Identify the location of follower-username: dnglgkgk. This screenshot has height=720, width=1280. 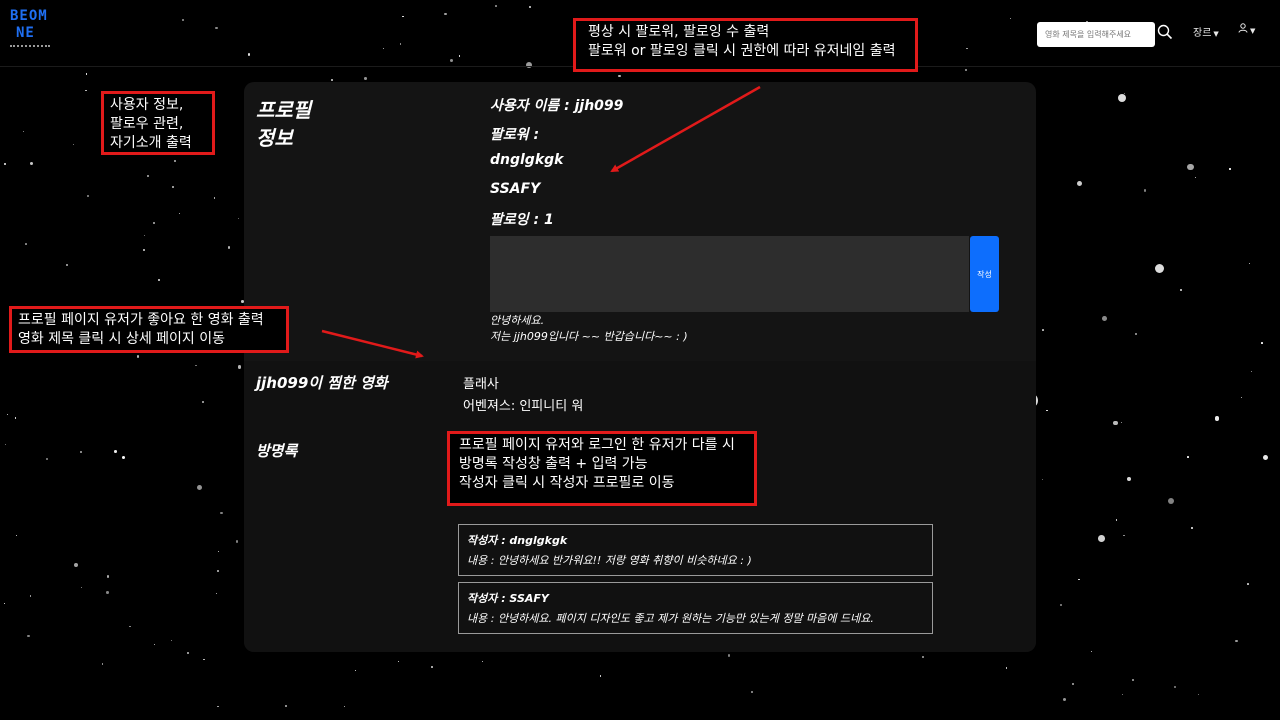
(526, 160).